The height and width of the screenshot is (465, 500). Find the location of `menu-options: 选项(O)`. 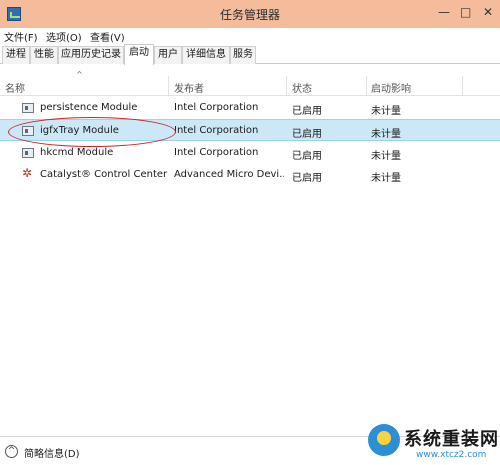

menu-options: 选项(O) is located at coordinates (64, 36).